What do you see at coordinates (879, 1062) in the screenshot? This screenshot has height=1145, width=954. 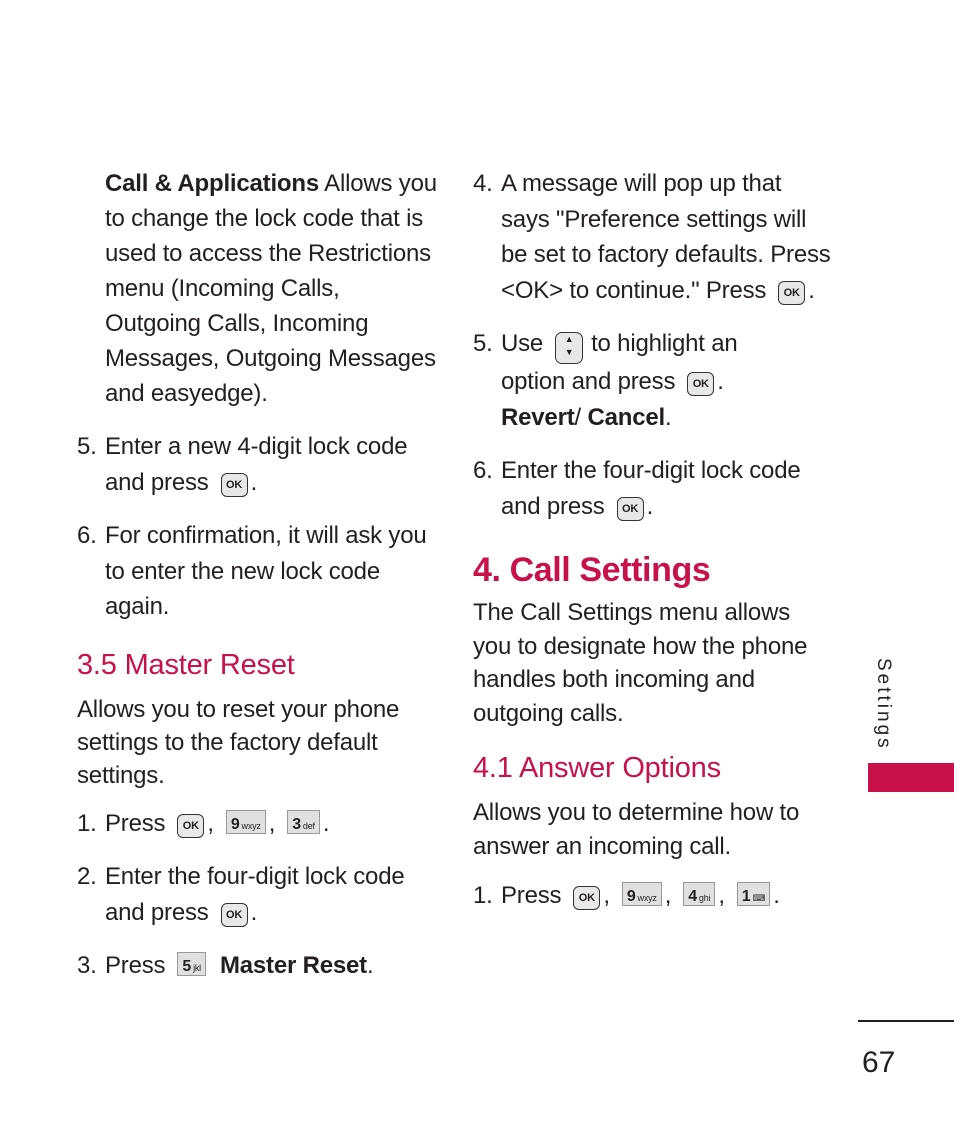 I see `page-number: 67` at bounding box center [879, 1062].